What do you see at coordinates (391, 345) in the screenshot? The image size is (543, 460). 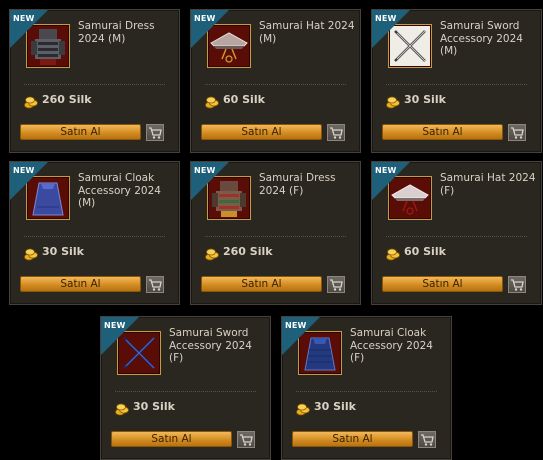 I see `item-title: Samurai Cloak Accessory 2024 (F)` at bounding box center [391, 345].